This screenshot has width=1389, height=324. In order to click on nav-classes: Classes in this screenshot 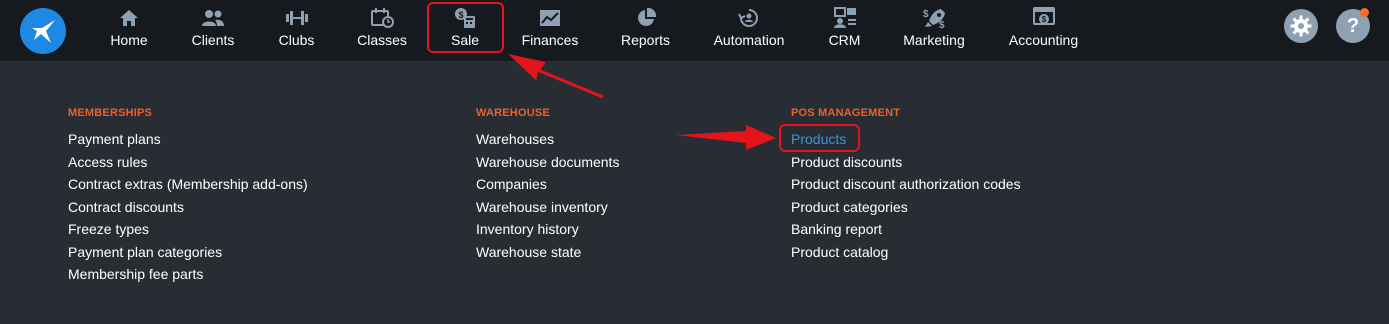, I will do `click(382, 30)`.